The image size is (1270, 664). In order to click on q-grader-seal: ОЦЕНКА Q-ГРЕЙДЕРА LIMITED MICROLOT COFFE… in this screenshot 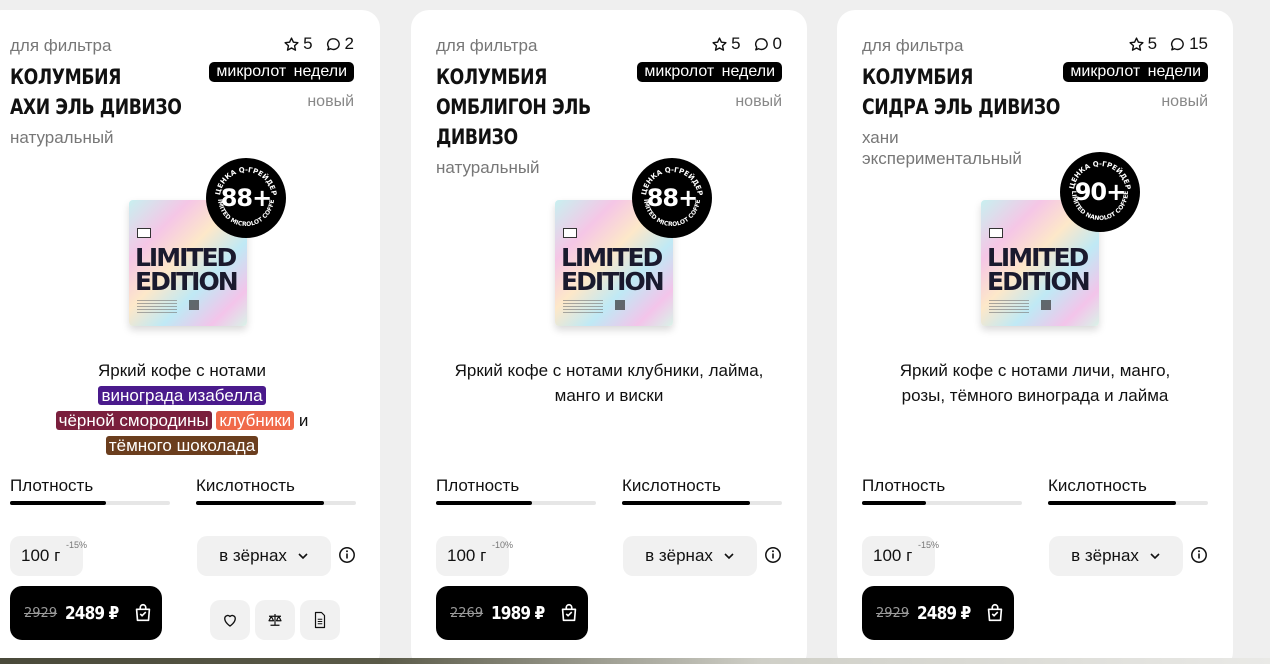, I will do `click(246, 198)`.